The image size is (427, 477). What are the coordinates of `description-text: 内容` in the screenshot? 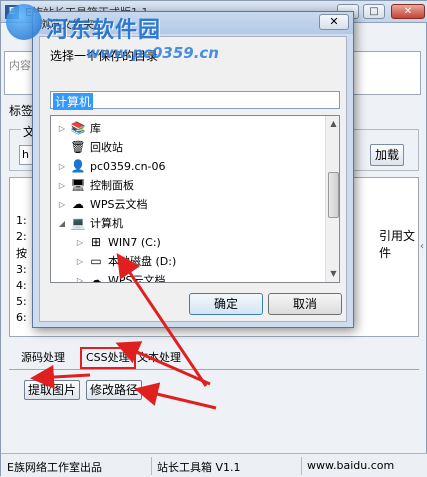 It's located at (20, 65).